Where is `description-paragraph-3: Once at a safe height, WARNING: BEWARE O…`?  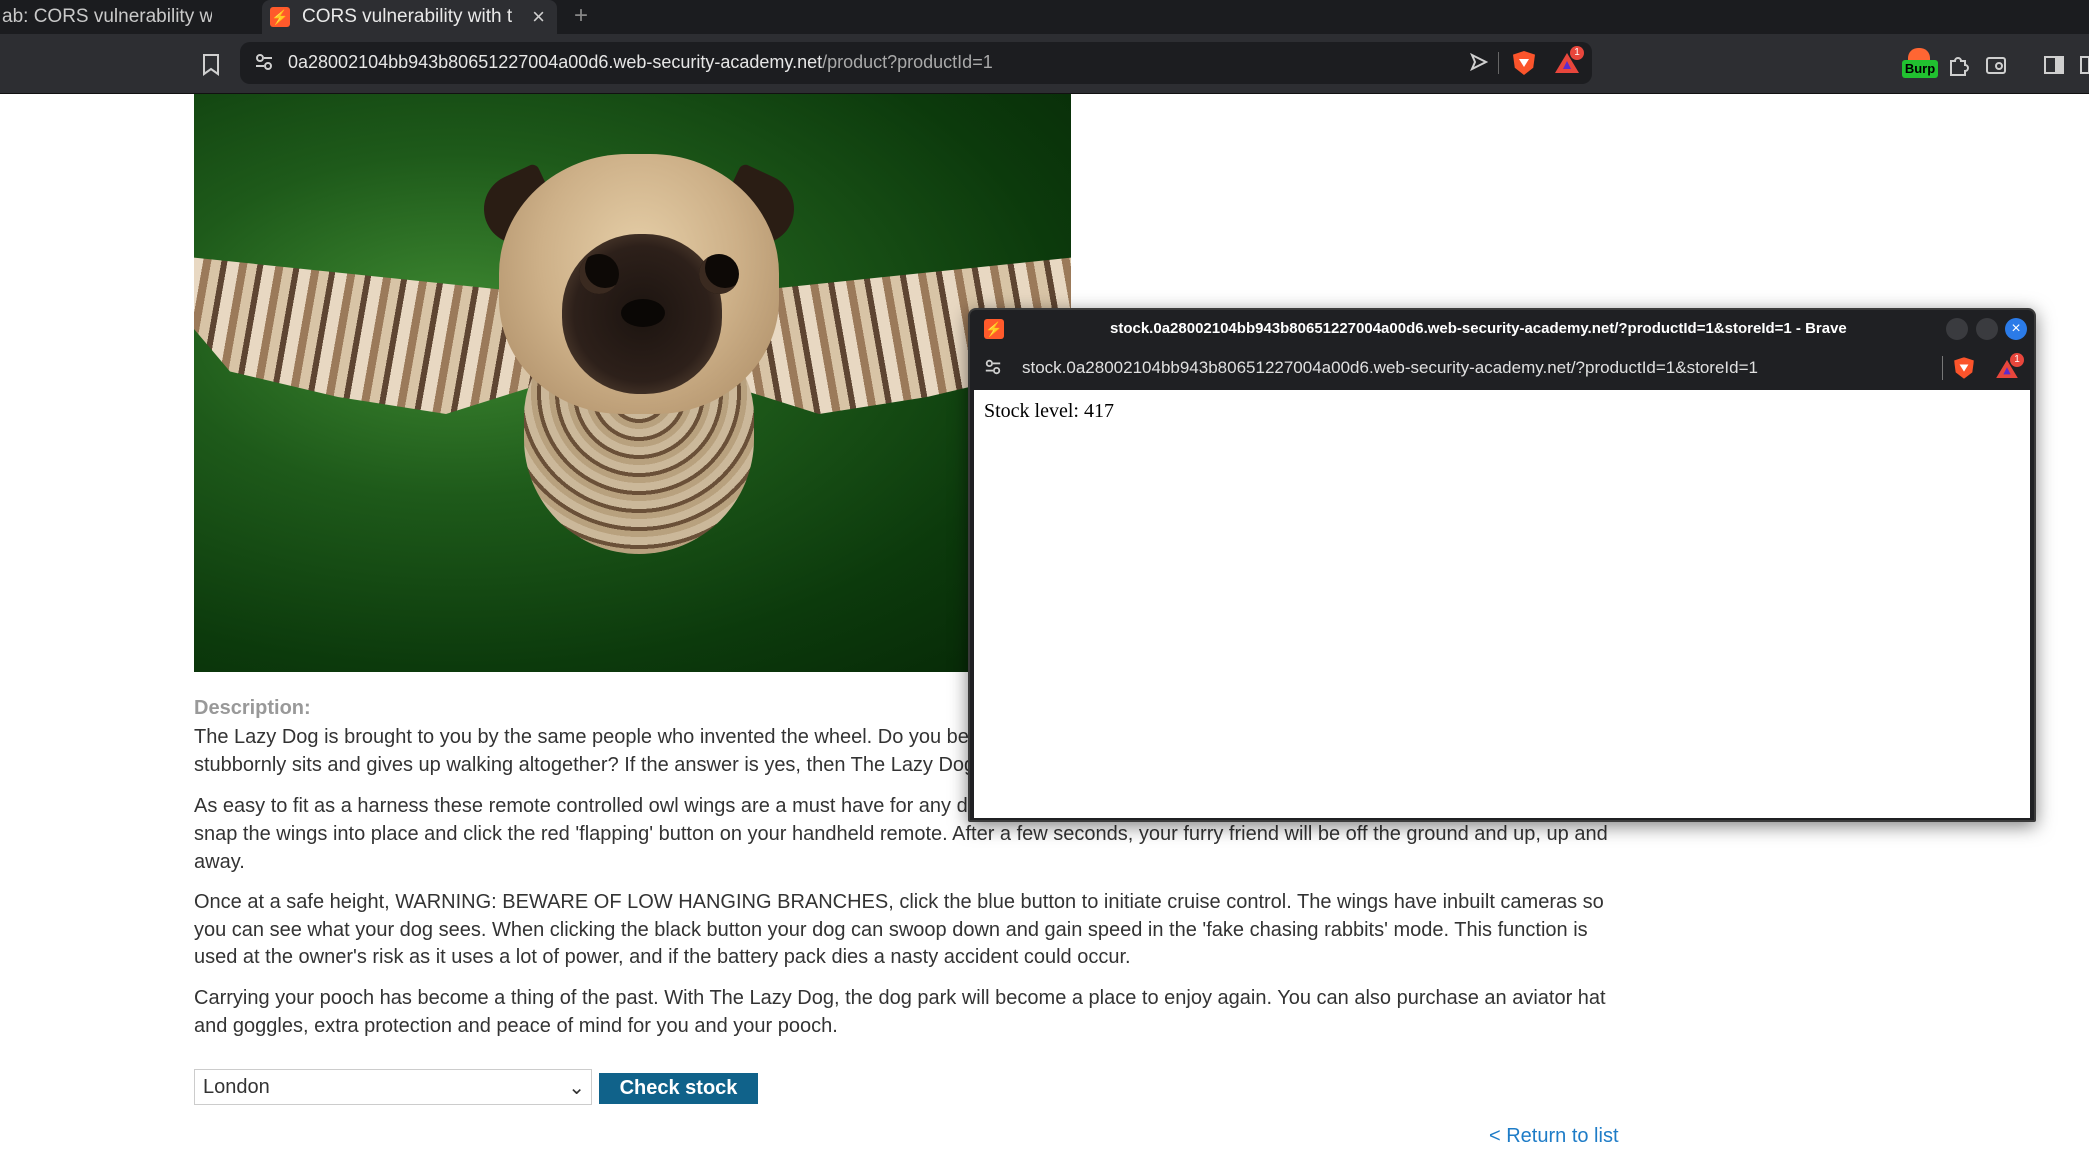 description-paragraph-3: Once at a safe height, WARNING: BEWARE O… is located at coordinates (899, 929).